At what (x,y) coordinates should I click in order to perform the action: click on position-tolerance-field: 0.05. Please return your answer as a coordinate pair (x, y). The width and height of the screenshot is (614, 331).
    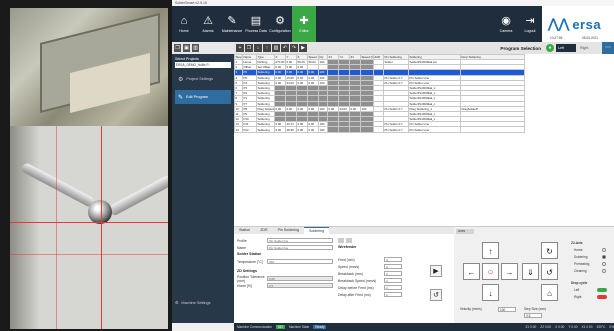
    Looking at the image, I should click on (300, 278).